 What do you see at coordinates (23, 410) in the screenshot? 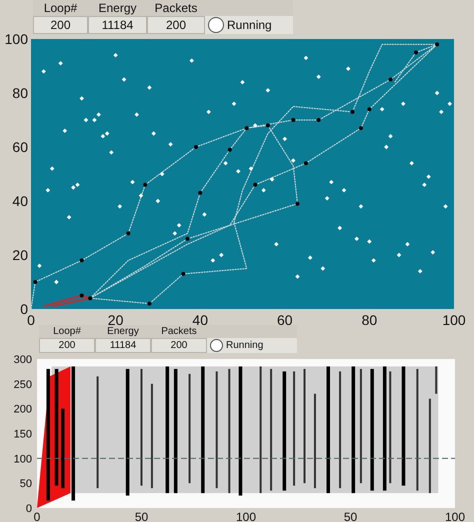
I see `y-tick-label: 200` at bounding box center [23, 410].